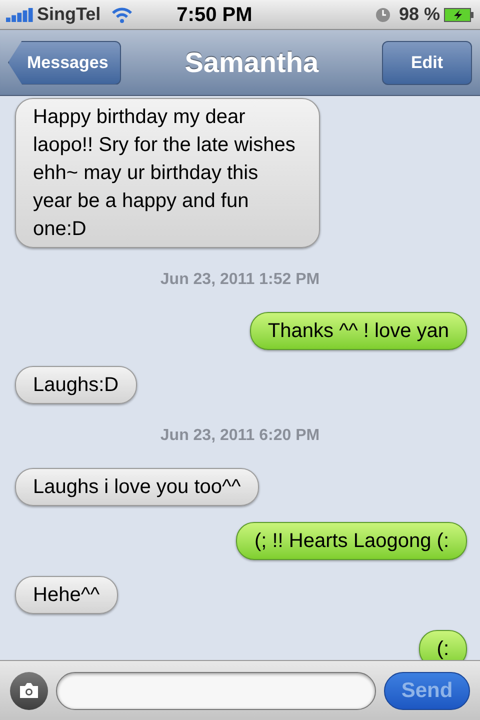  What do you see at coordinates (69, 14) in the screenshot?
I see `carrier-name: SingTel` at bounding box center [69, 14].